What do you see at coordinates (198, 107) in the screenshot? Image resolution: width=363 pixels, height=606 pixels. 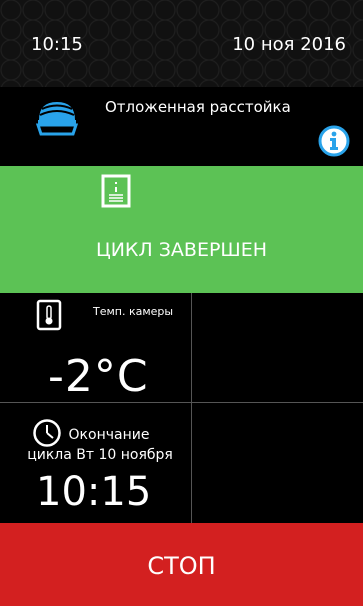 I see `program-title: Отложенная расстойка` at bounding box center [198, 107].